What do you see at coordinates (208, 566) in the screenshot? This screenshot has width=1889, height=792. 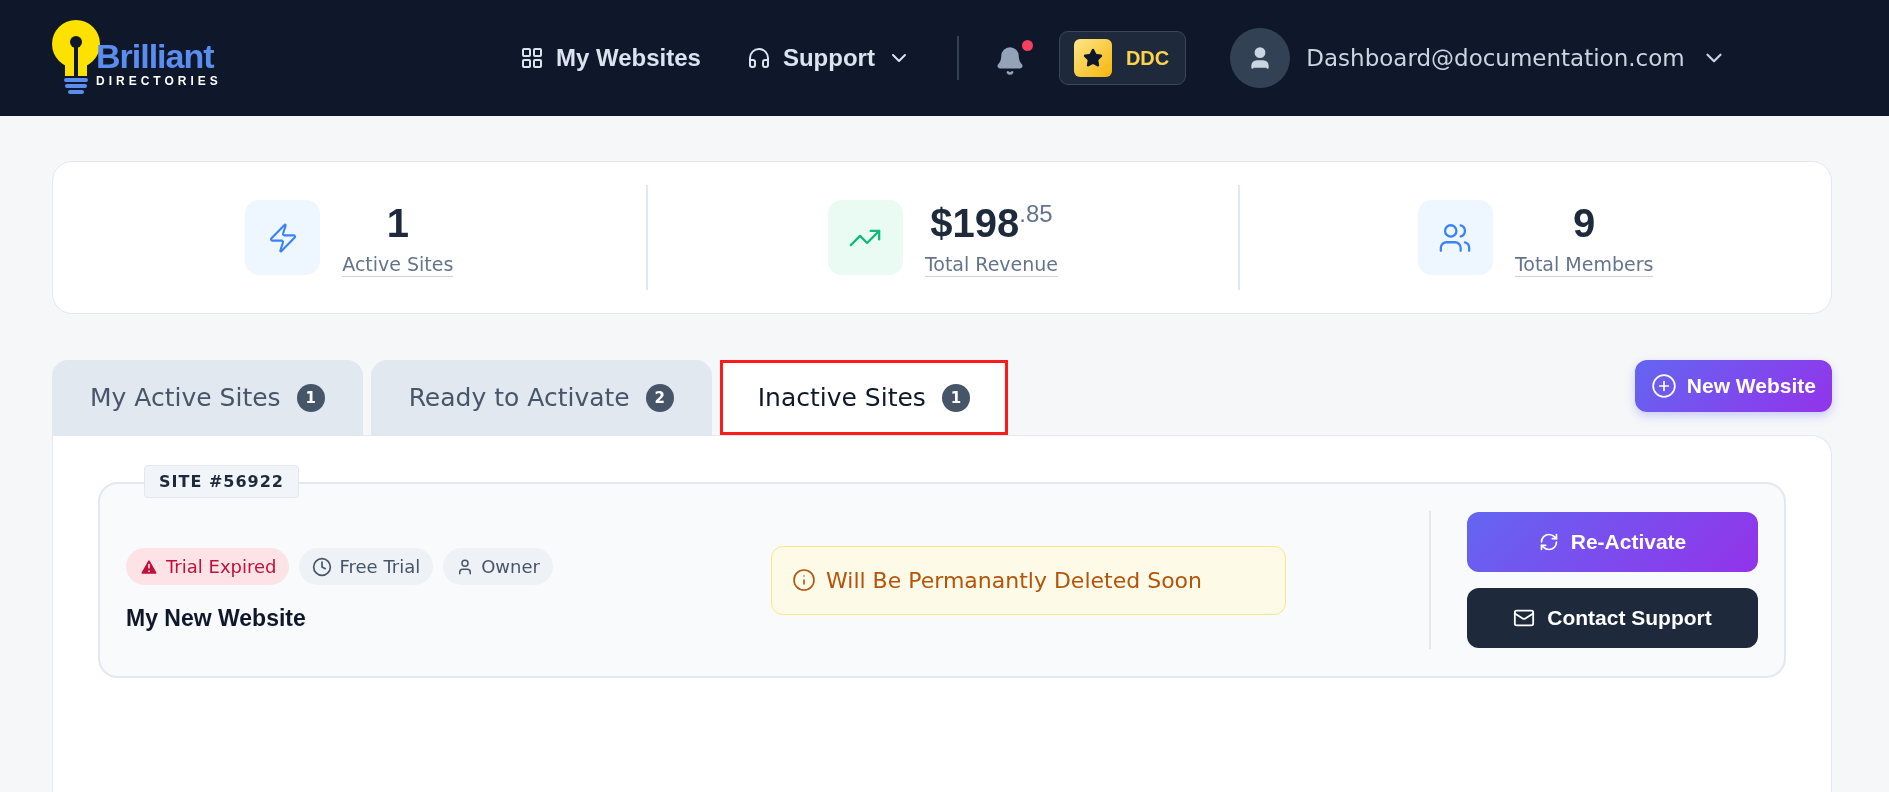 I see `status-tag: Trial Expired` at bounding box center [208, 566].